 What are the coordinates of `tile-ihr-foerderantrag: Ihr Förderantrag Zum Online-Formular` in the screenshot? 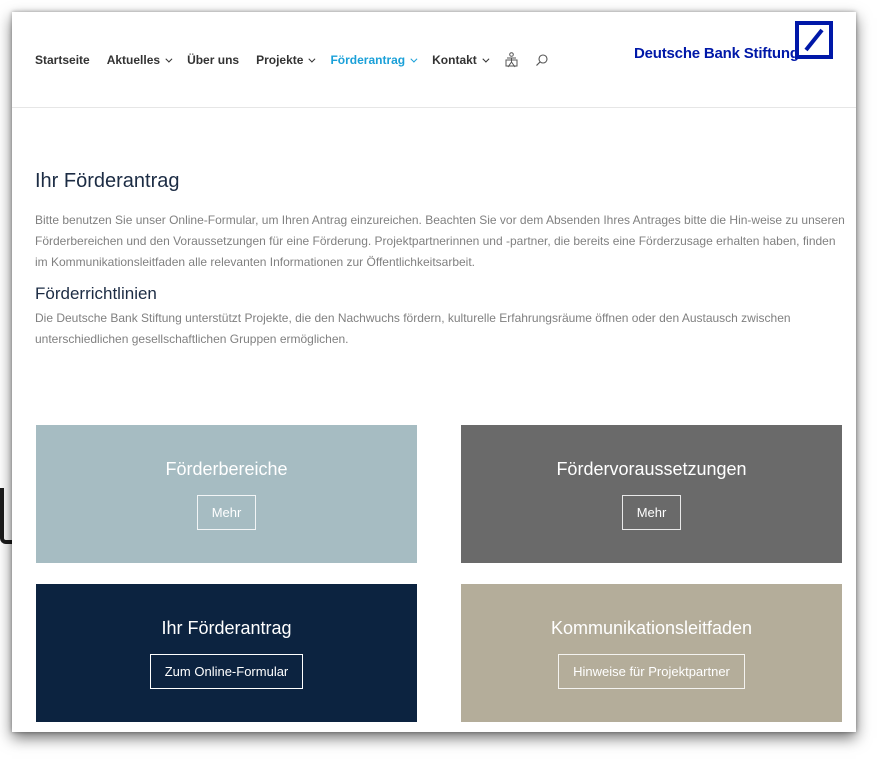 It's located at (226, 653).